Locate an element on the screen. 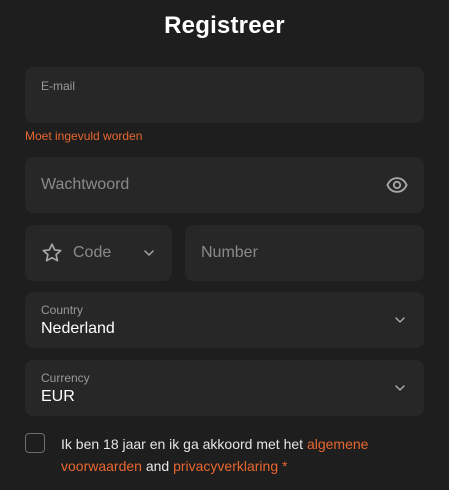 The width and height of the screenshot is (449, 490). phone-number-placeholder: Number is located at coordinates (229, 252).